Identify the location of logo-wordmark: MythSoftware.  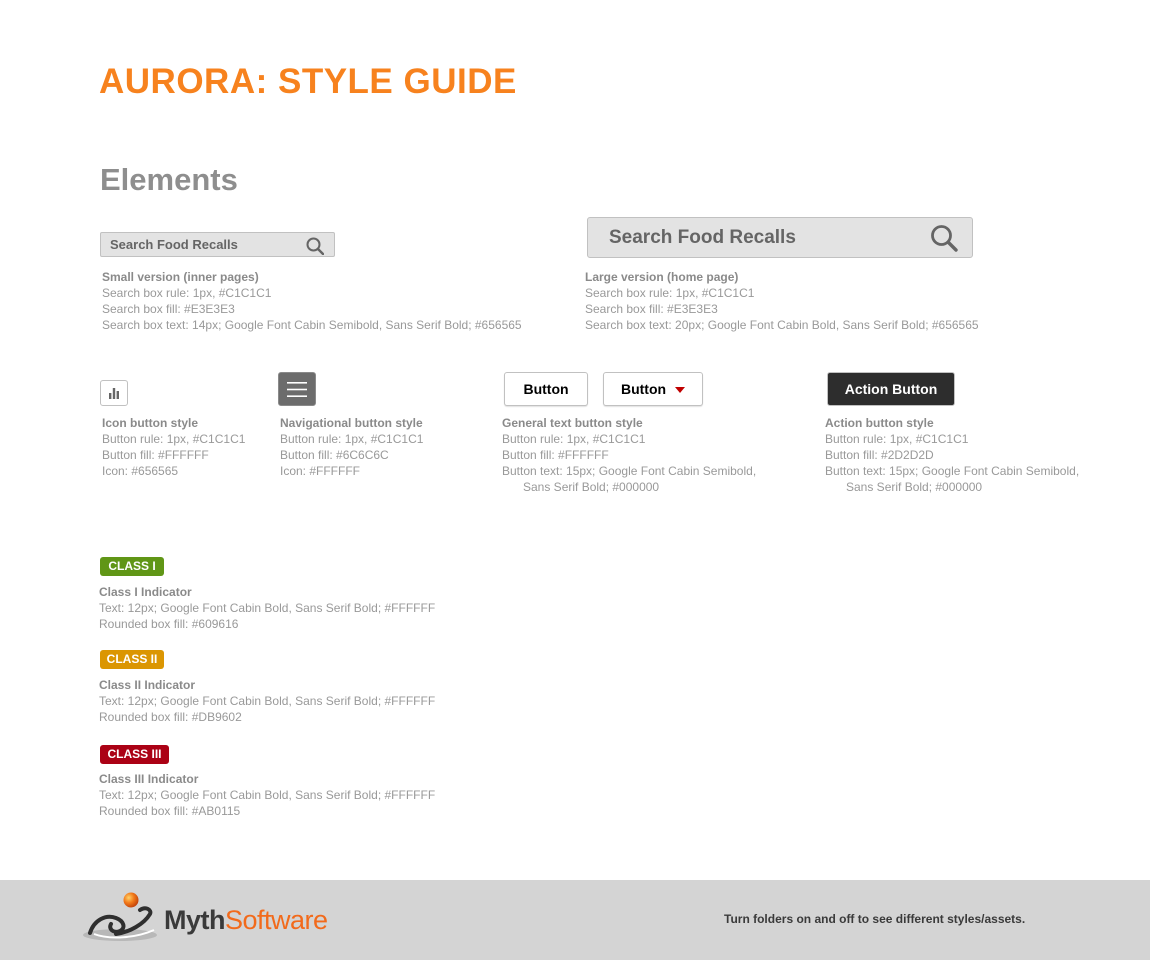
(246, 920).